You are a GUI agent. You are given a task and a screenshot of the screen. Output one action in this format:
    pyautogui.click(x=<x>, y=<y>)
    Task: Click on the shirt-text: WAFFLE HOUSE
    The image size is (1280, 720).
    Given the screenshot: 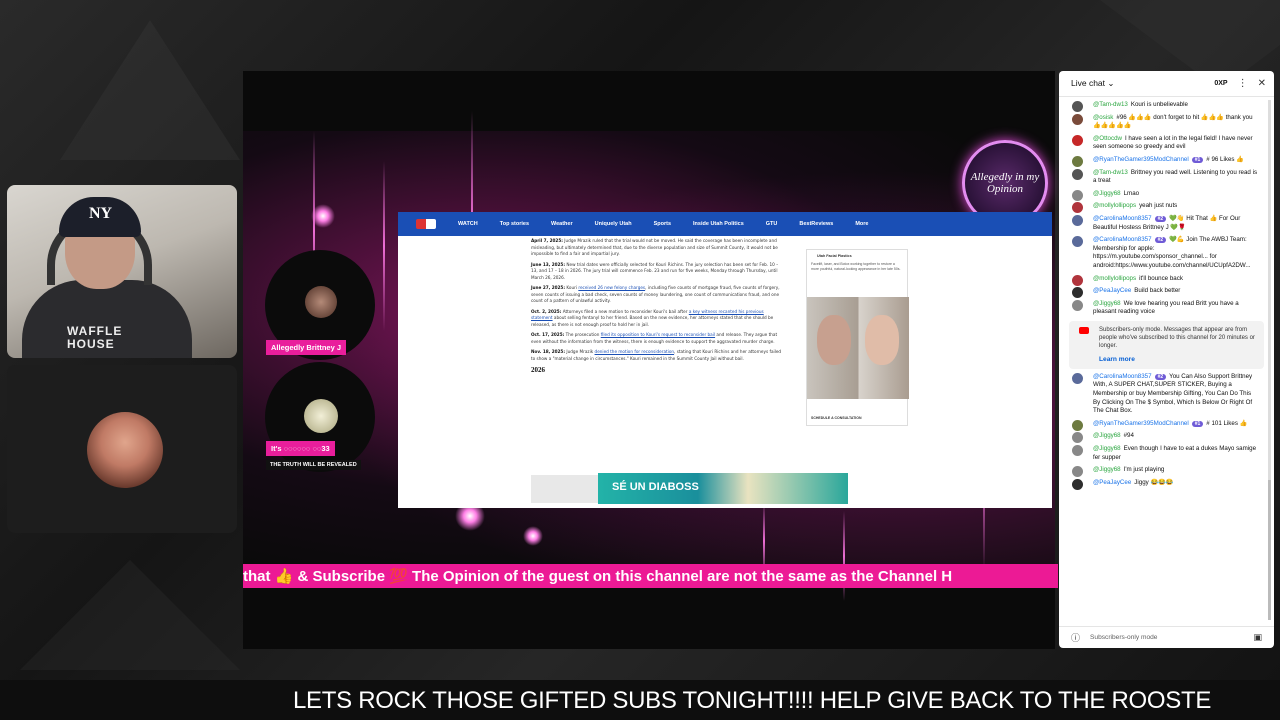 What is the action you would take?
    pyautogui.click(x=95, y=337)
    